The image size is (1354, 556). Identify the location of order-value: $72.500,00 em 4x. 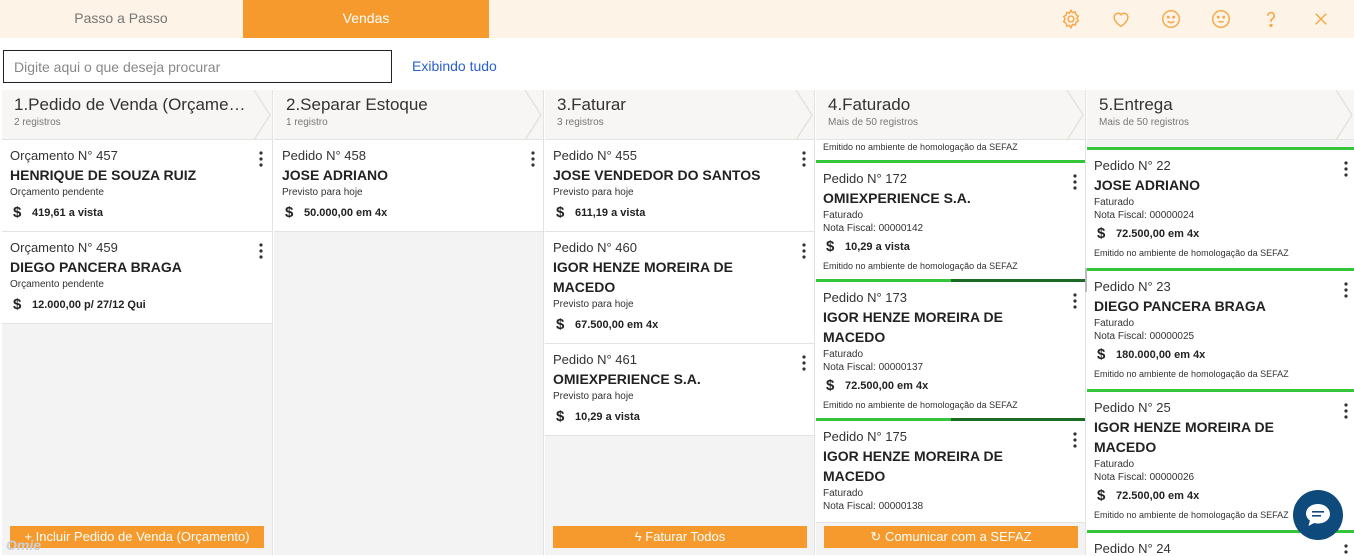
(950, 385).